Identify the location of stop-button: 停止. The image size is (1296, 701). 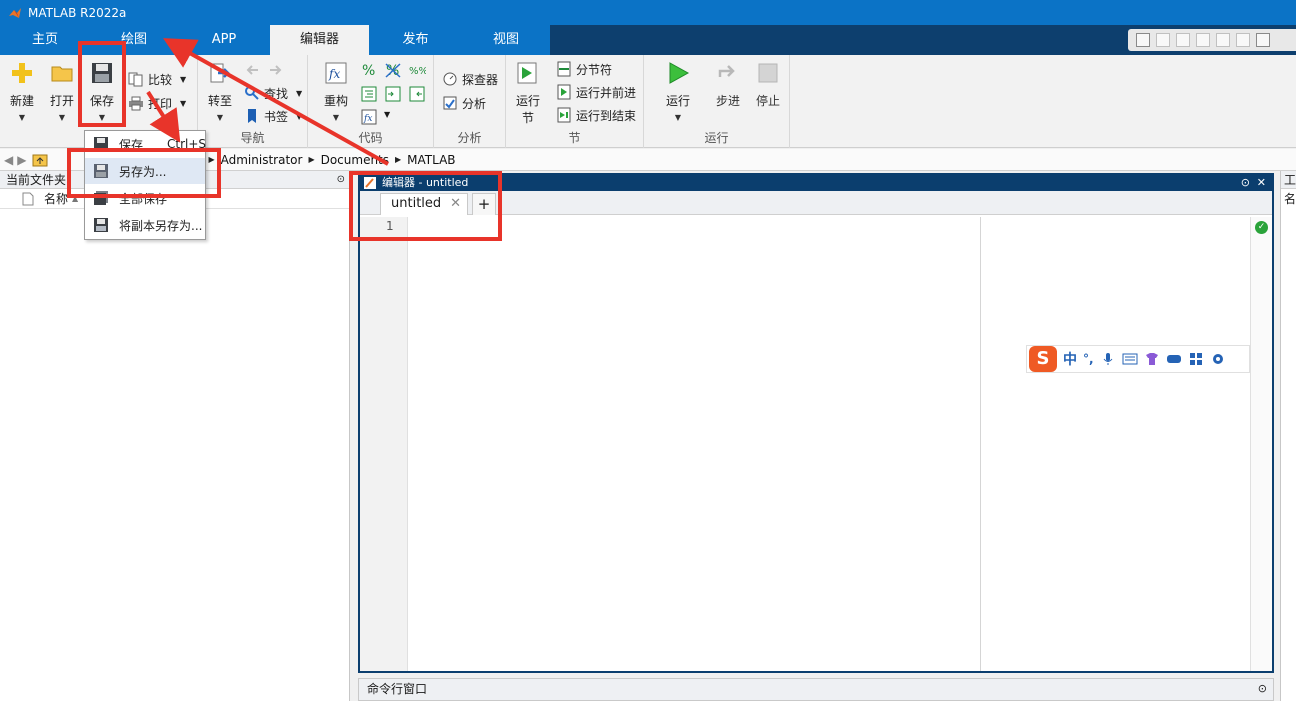
(768, 85).